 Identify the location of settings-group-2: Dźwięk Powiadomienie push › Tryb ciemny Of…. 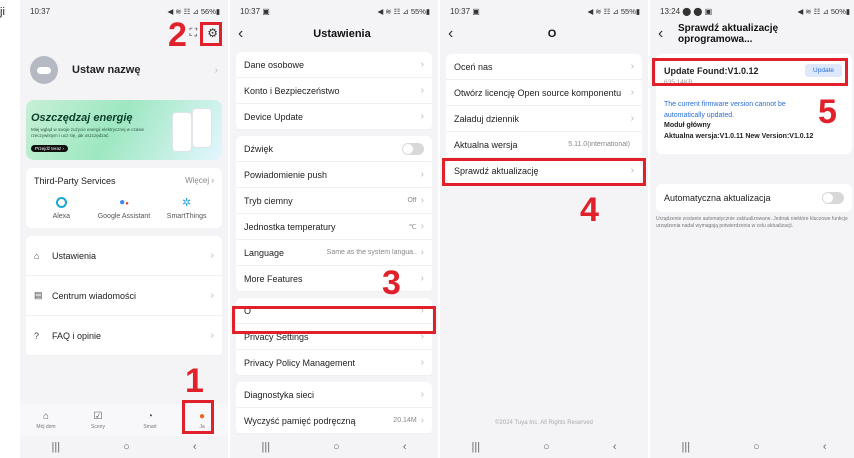
(334, 214).